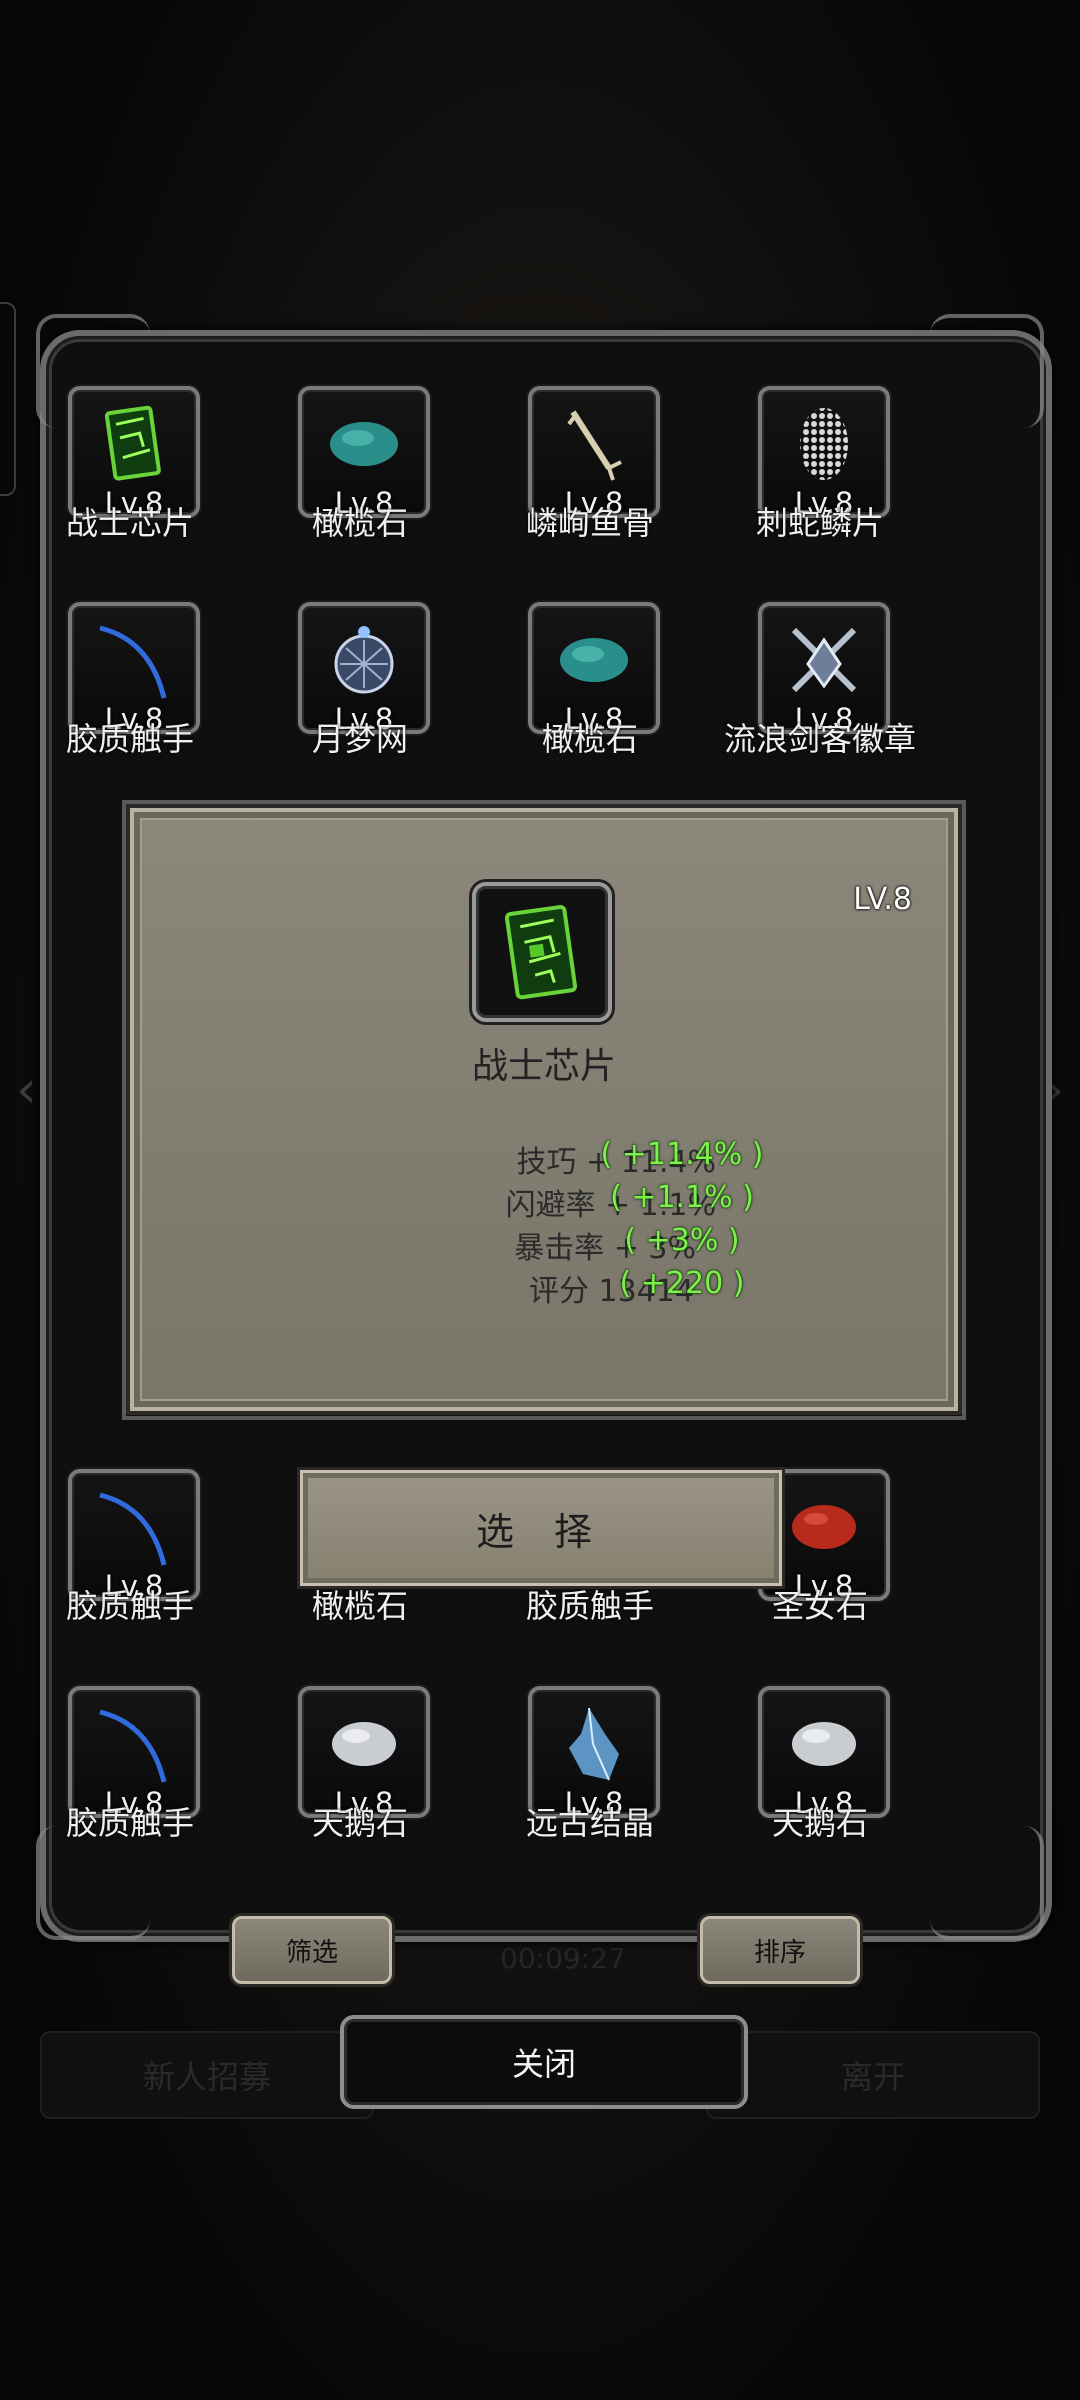  Describe the element at coordinates (312, 1950) in the screenshot. I see `filter-button: 筛选` at that location.